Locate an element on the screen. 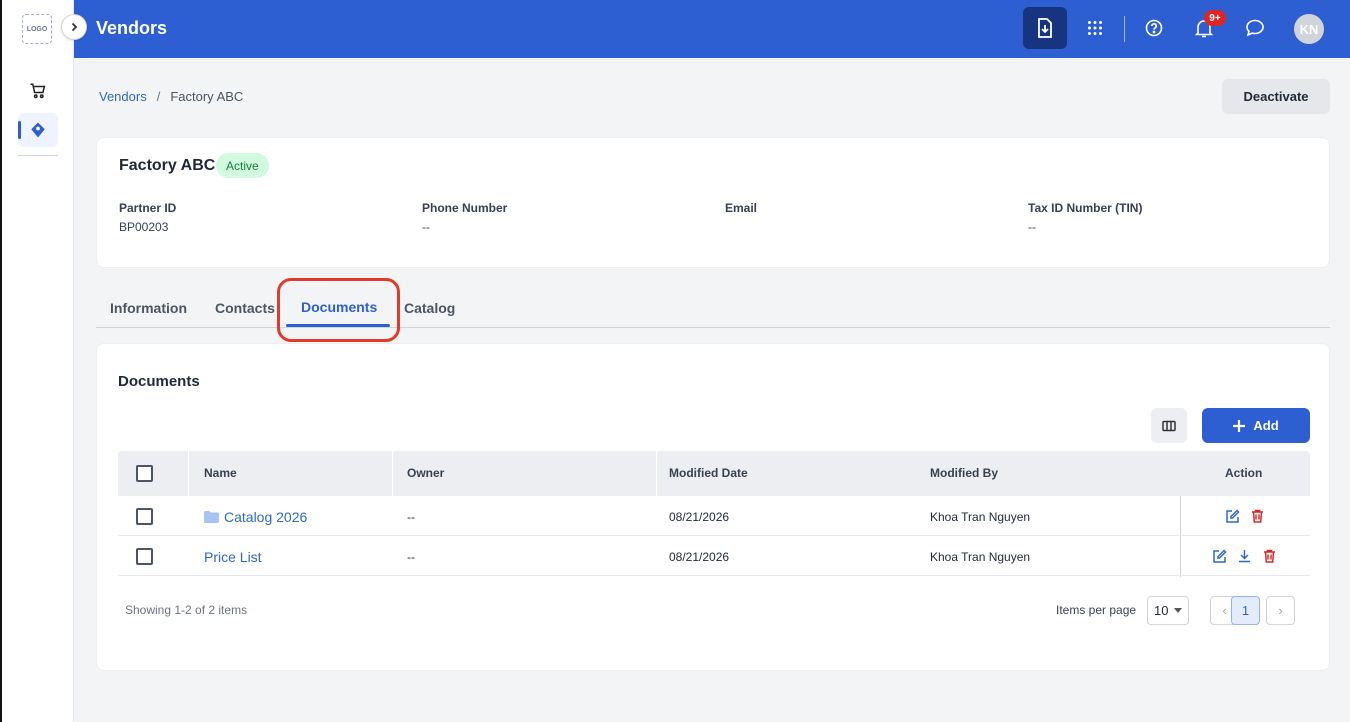 Image resolution: width=1350 pixels, height=722 pixels. notification-badge: 9+ is located at coordinates (1215, 18).